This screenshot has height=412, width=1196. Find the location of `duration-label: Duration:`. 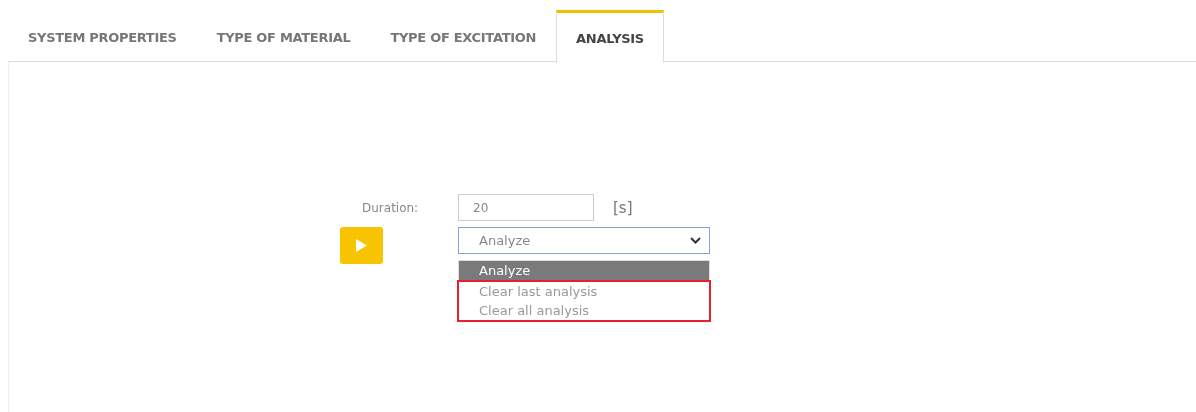

duration-label: Duration: is located at coordinates (390, 207).